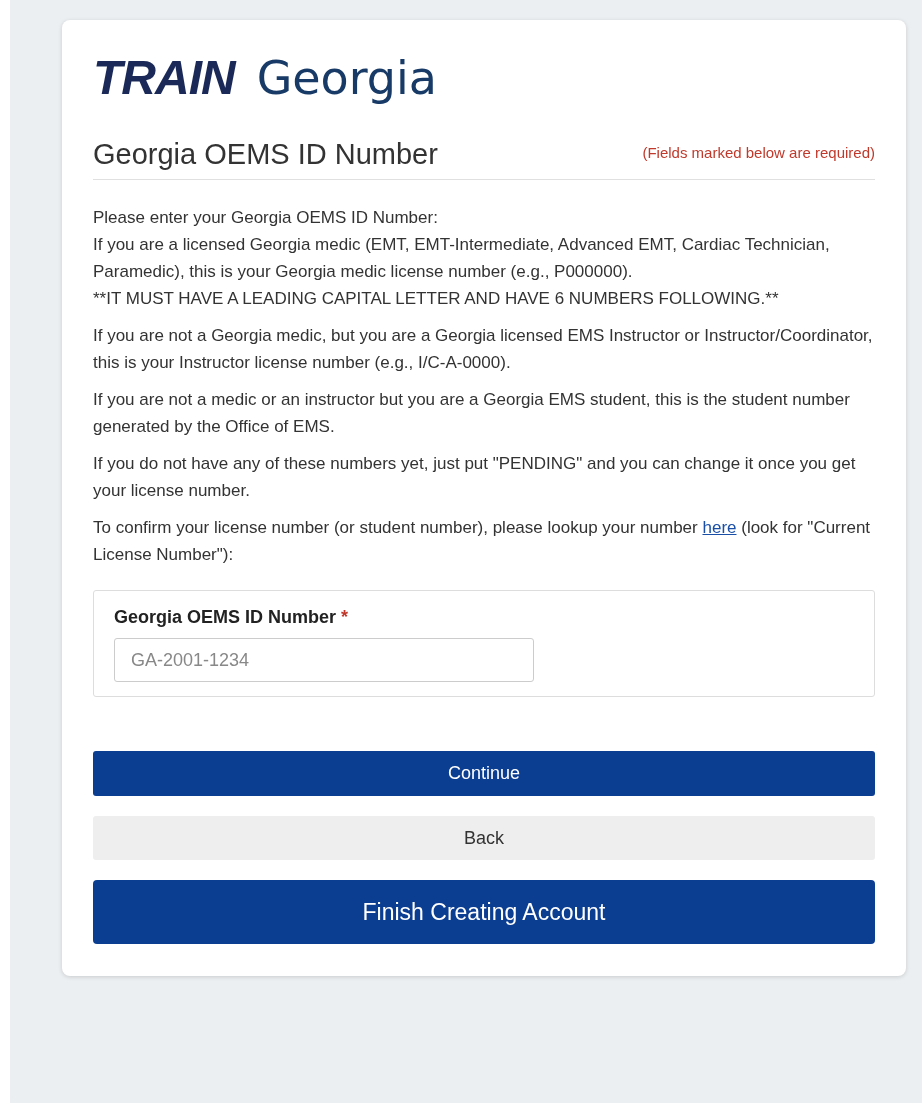 Image resolution: width=922 pixels, height=1103 pixels. I want to click on page-title: Georgia OEMS ID Number, so click(265, 154).